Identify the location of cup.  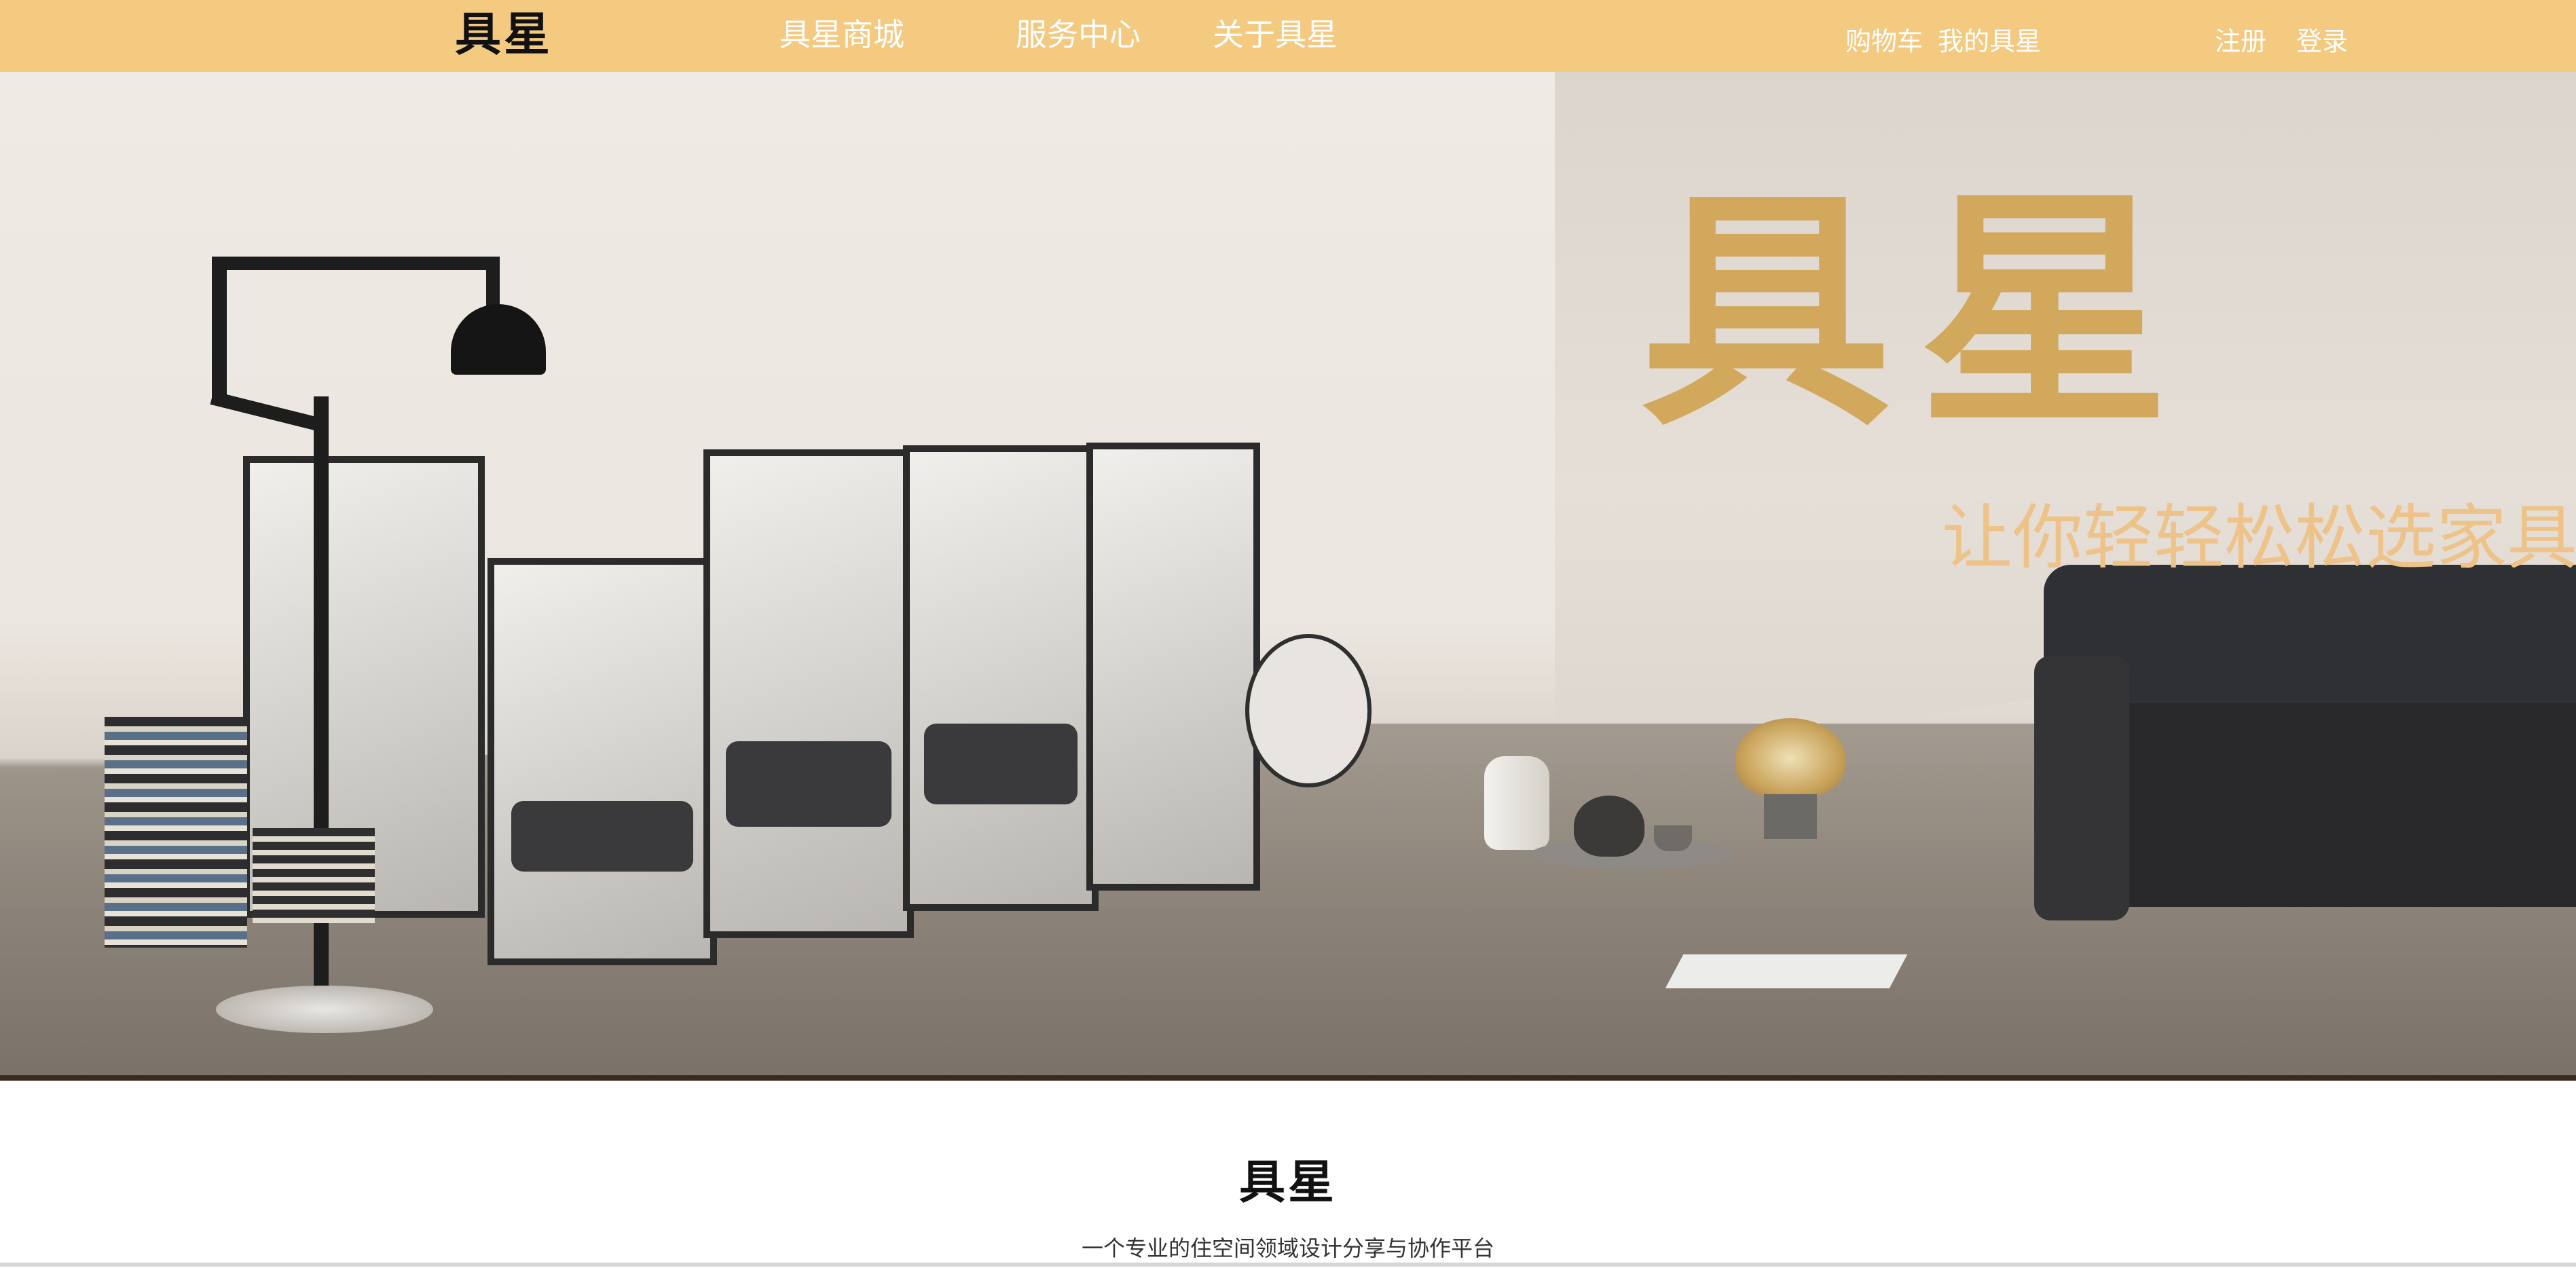
(1673, 838).